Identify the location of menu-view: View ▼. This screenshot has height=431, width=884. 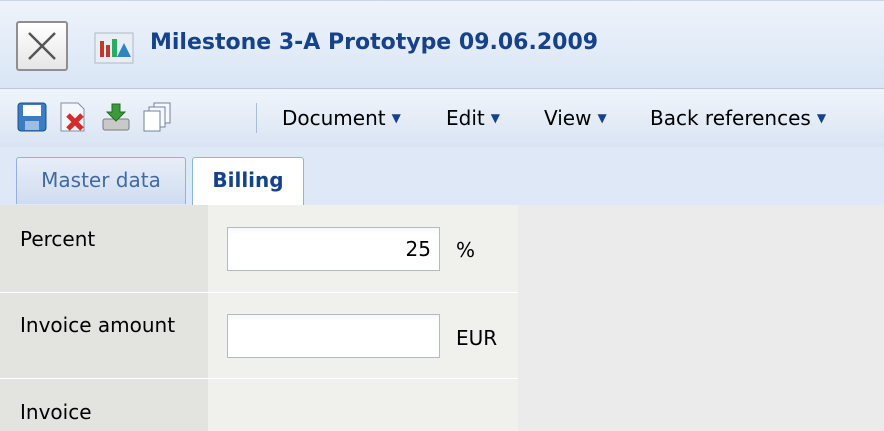
(575, 118).